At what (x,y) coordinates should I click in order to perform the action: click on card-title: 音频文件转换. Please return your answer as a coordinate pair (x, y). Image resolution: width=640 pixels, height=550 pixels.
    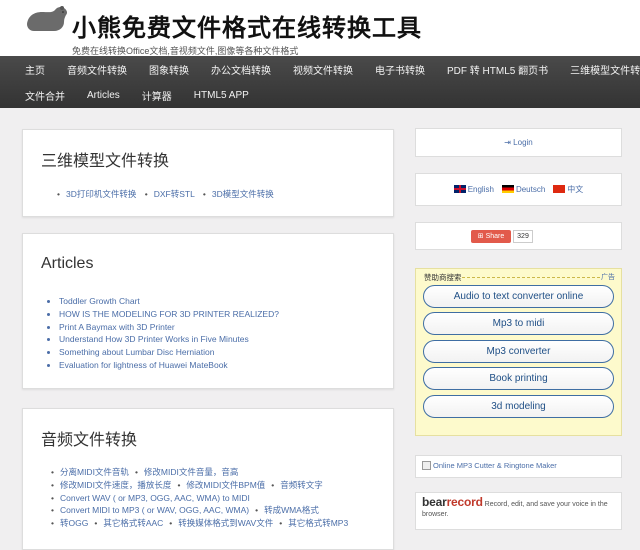
    Looking at the image, I should click on (89, 440).